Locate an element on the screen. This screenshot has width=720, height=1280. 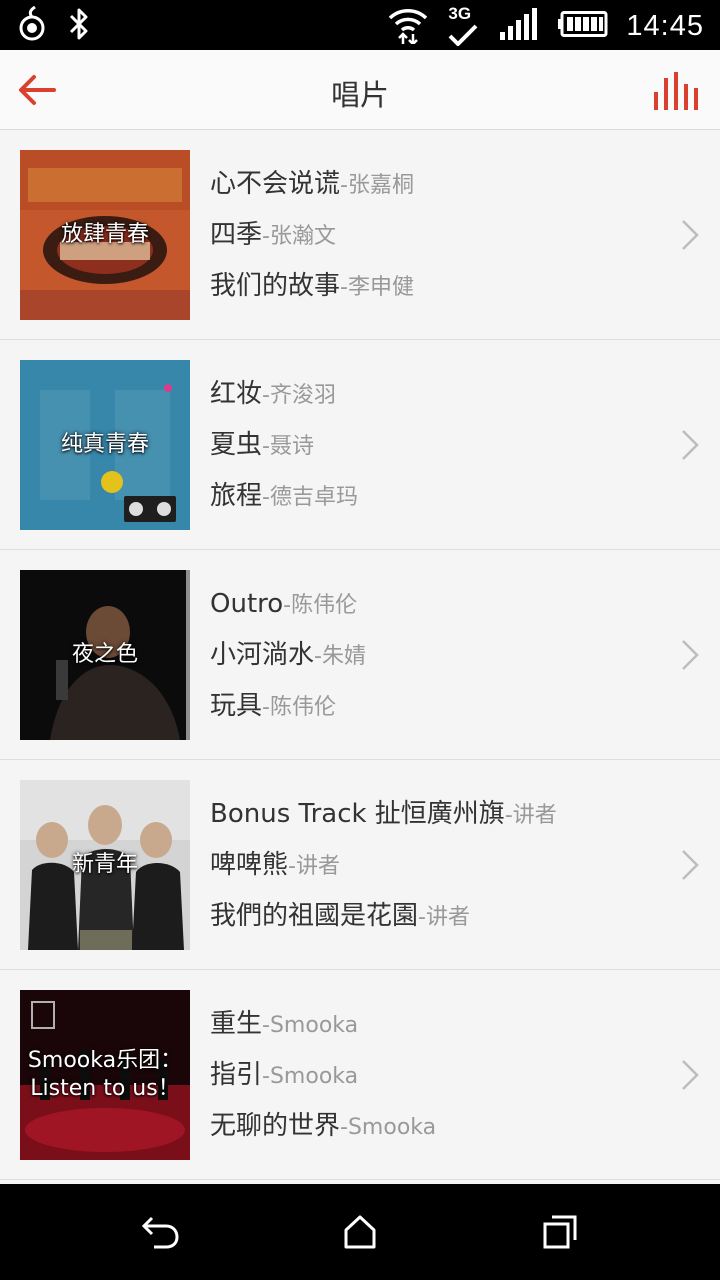
song-item: 心不会说谎-张嘉桐 is located at coordinates (430, 184).